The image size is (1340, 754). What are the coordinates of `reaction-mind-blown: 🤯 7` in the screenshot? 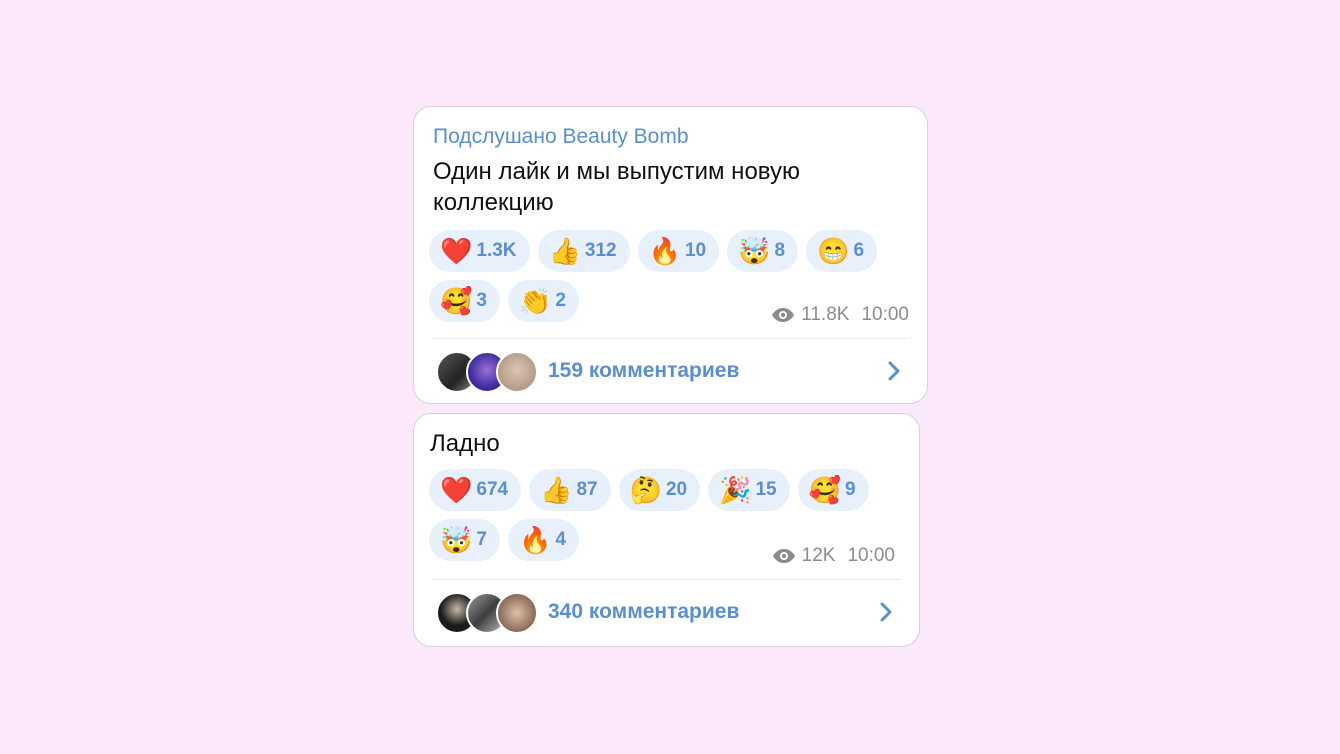 It's located at (464, 540).